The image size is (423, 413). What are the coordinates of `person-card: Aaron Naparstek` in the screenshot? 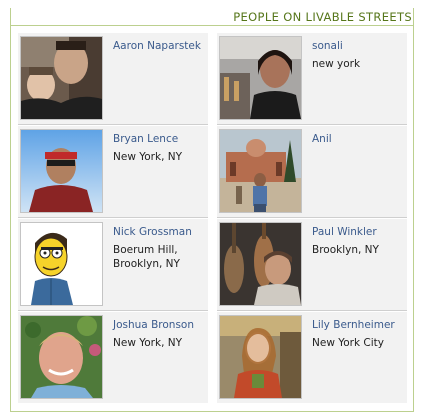 It's located at (113, 78).